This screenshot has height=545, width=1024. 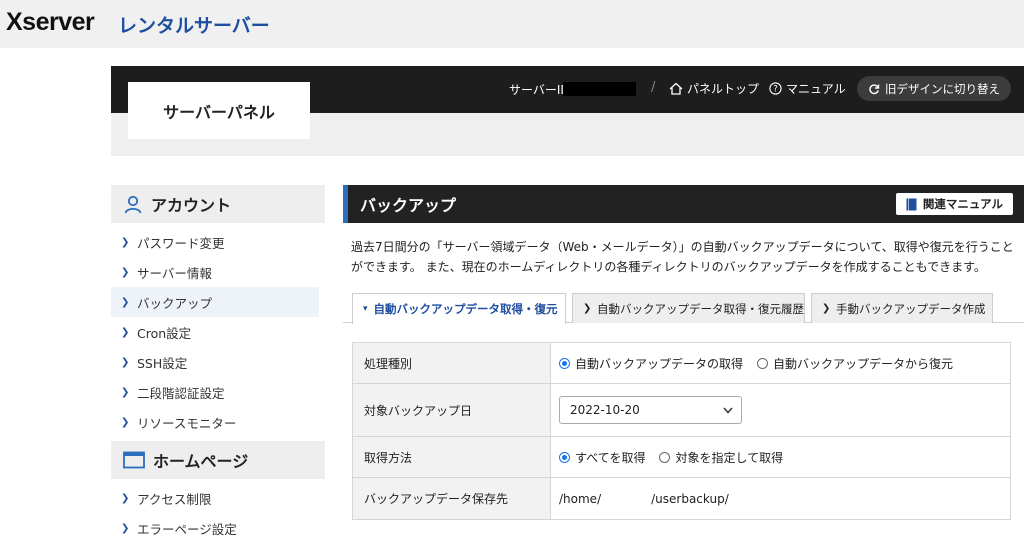 I want to click on sidebar-item-label: バックアップ, so click(x=175, y=303).